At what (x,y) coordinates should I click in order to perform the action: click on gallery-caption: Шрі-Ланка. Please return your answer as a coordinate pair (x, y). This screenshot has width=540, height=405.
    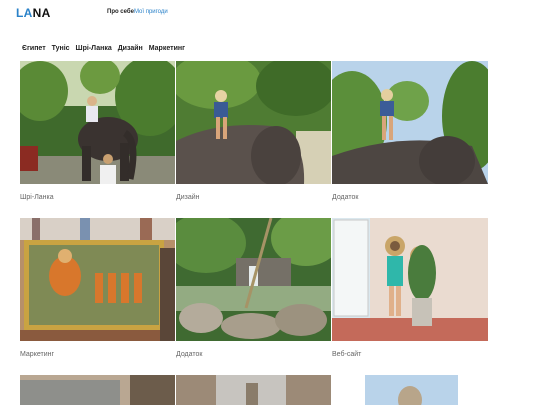
    Looking at the image, I should click on (37, 197).